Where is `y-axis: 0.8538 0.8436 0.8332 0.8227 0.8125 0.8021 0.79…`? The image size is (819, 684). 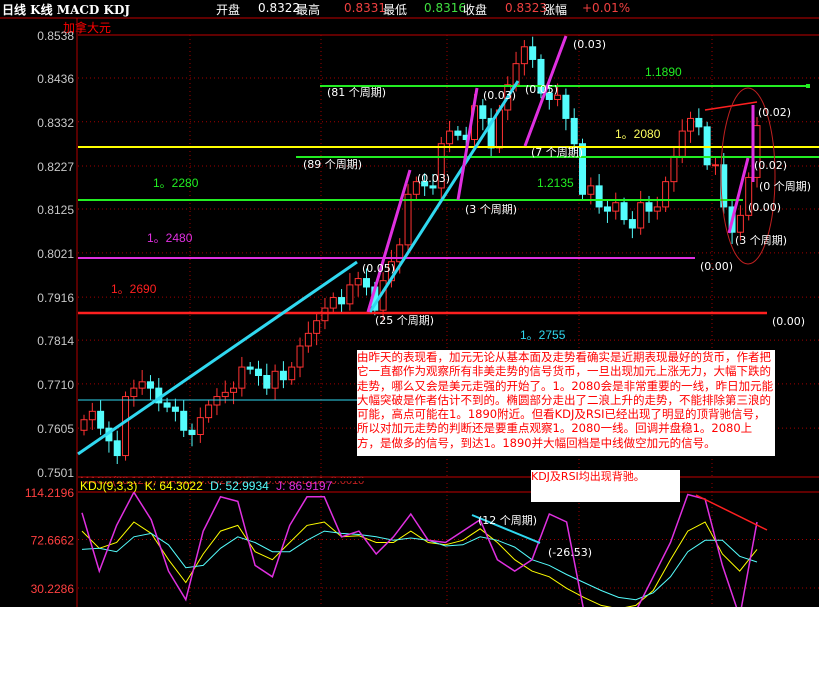 y-axis: 0.8538 0.8436 0.8332 0.8227 0.8125 0.8021 0.79… is located at coordinates (49, 312).